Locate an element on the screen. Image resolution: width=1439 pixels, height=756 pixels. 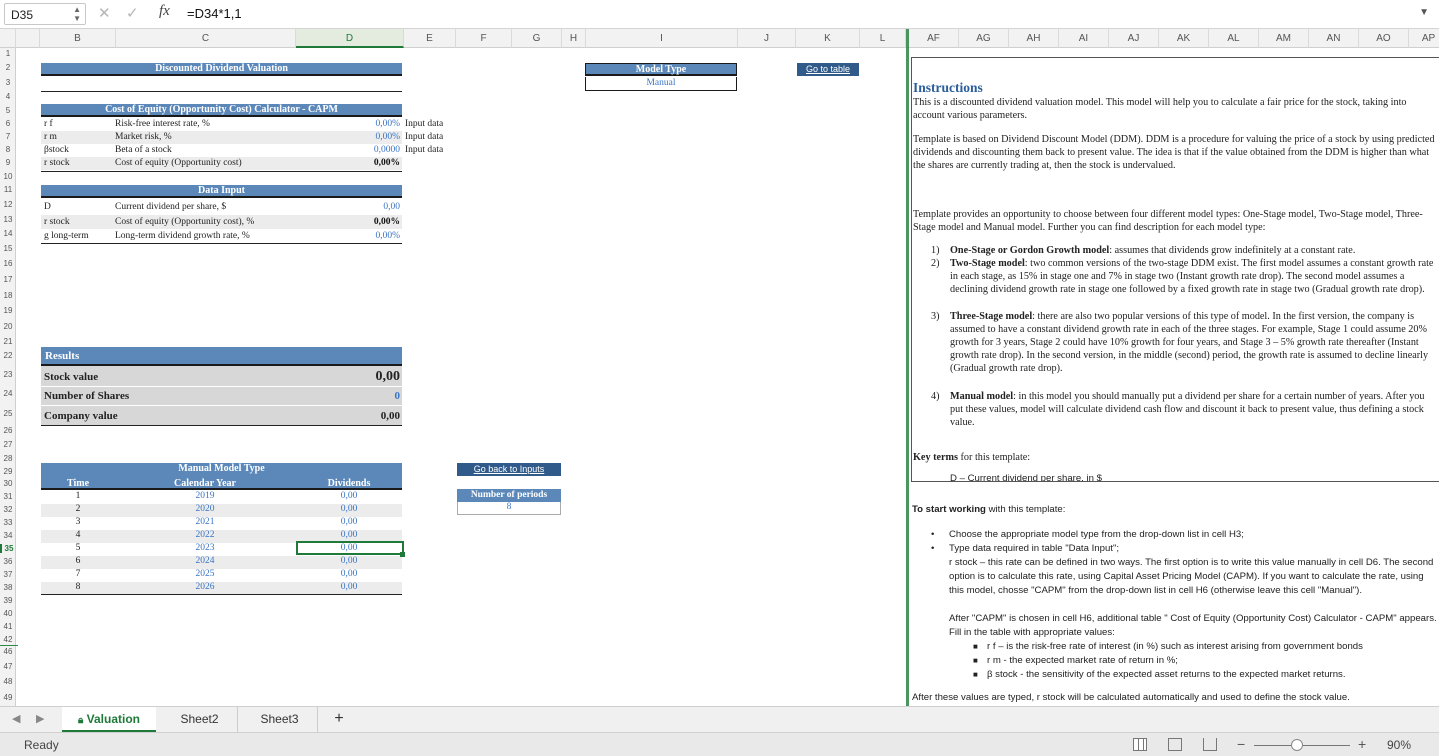
column-header: AL is located at coordinates (1234, 38).